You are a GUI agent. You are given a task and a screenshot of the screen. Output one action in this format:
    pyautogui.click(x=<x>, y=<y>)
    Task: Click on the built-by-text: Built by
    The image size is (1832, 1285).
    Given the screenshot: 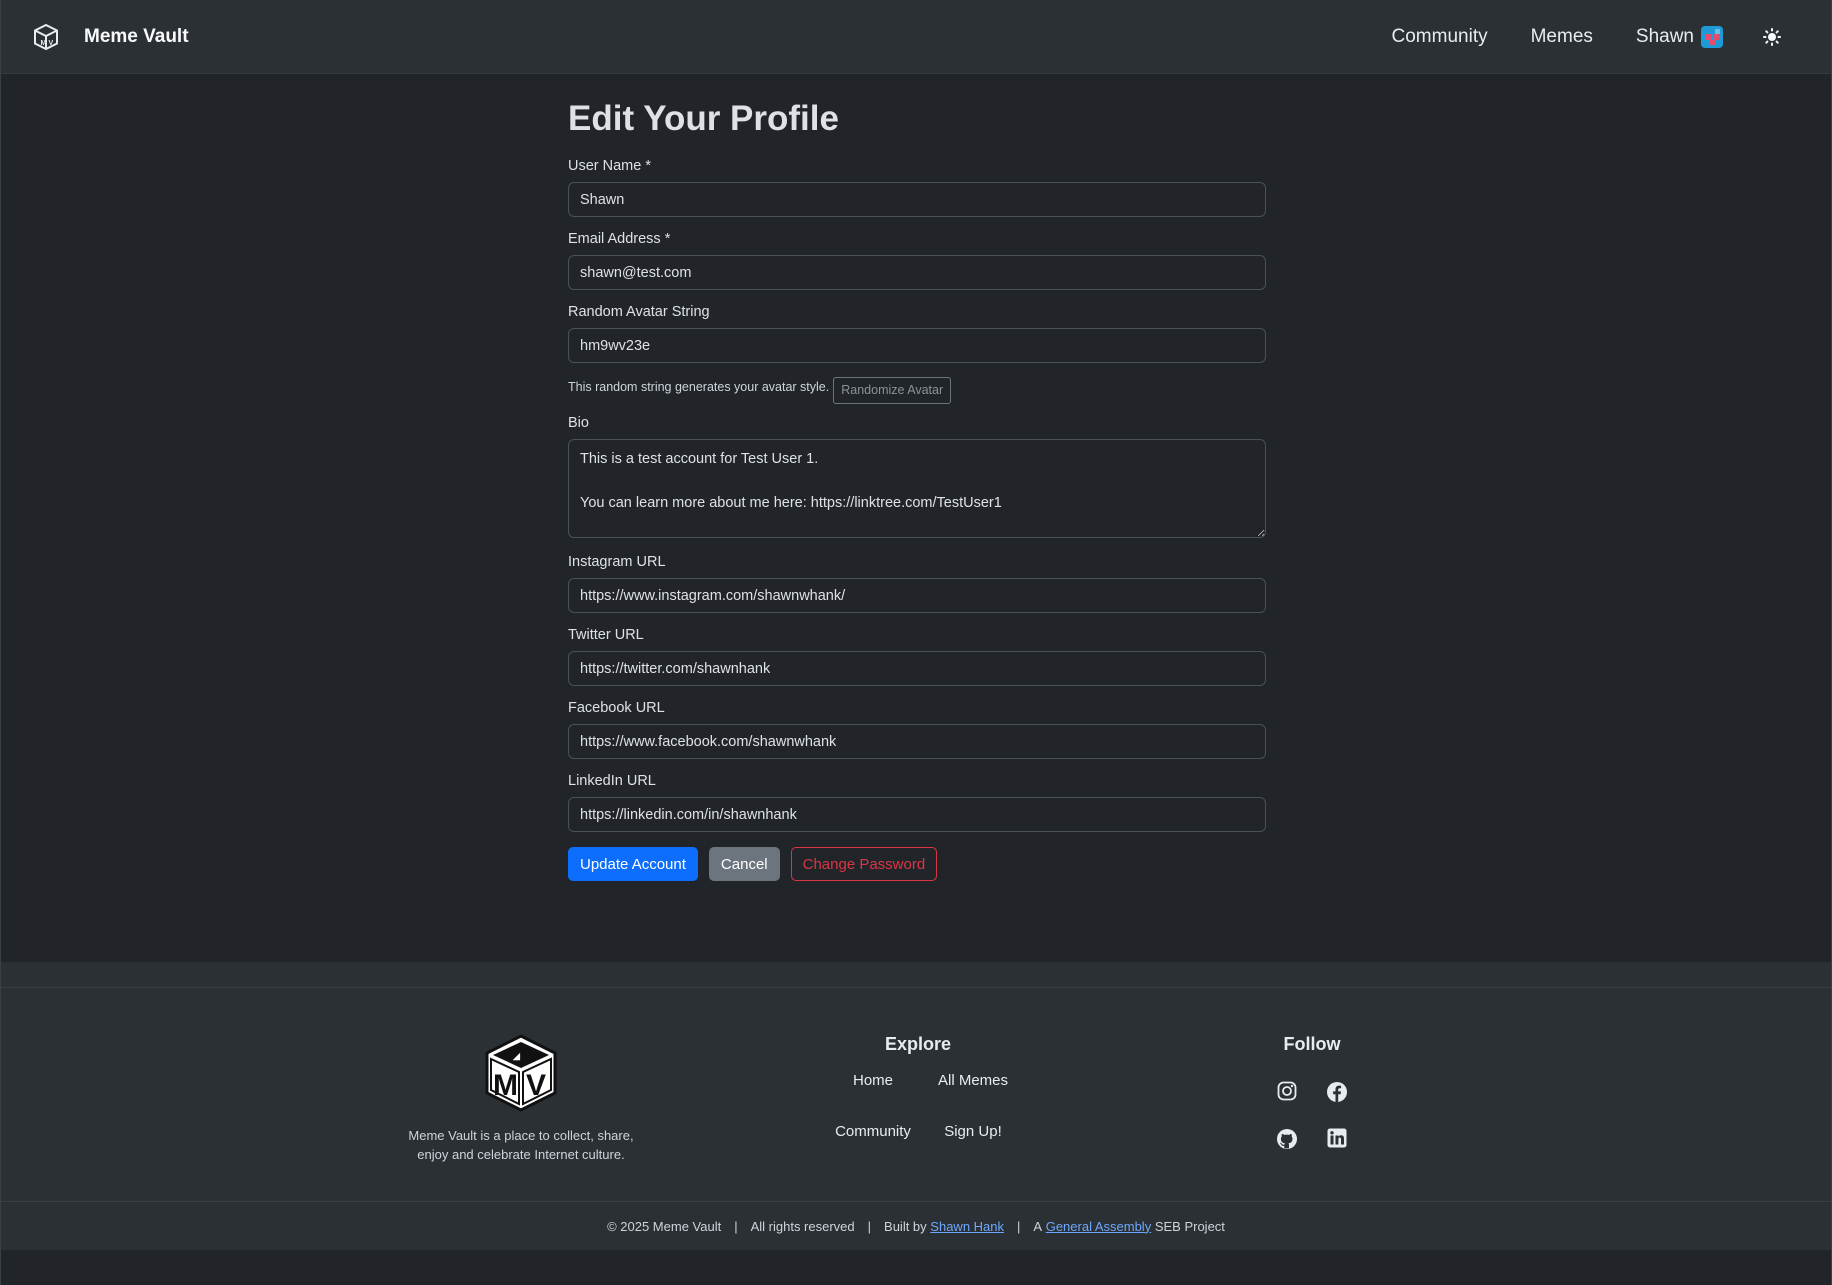 What is the action you would take?
    pyautogui.click(x=905, y=1226)
    